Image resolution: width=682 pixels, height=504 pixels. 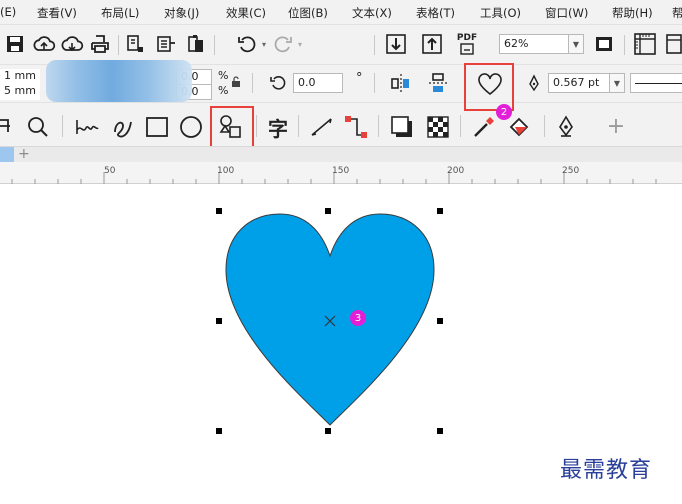 I want to click on selection-handle-bottom-right, so click(x=440, y=431).